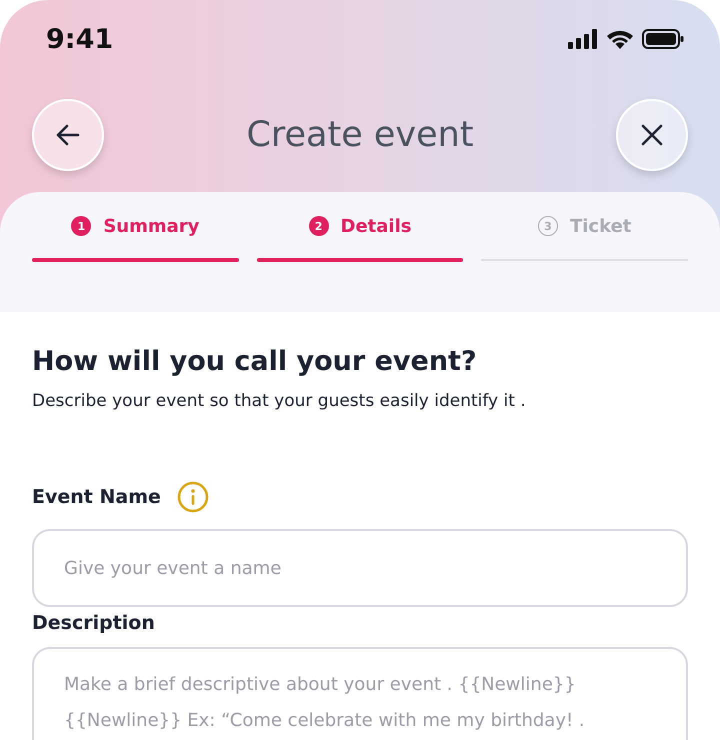 Image resolution: width=720 pixels, height=740 pixels. I want to click on step-number: 2, so click(318, 226).